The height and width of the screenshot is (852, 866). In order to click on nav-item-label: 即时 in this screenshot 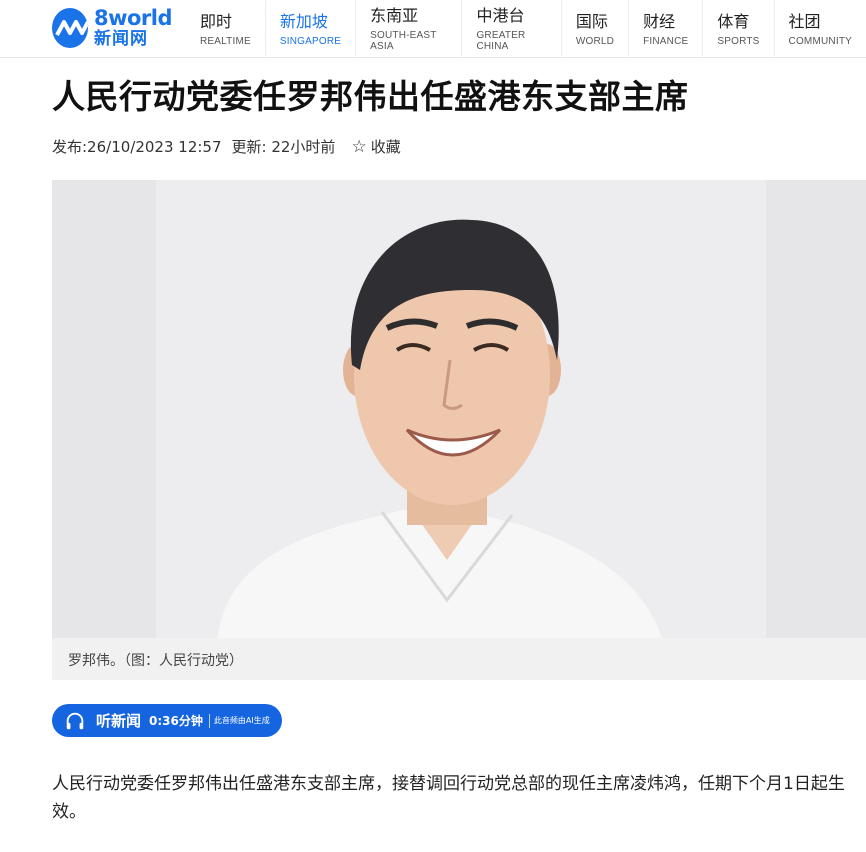, I will do `click(216, 21)`.